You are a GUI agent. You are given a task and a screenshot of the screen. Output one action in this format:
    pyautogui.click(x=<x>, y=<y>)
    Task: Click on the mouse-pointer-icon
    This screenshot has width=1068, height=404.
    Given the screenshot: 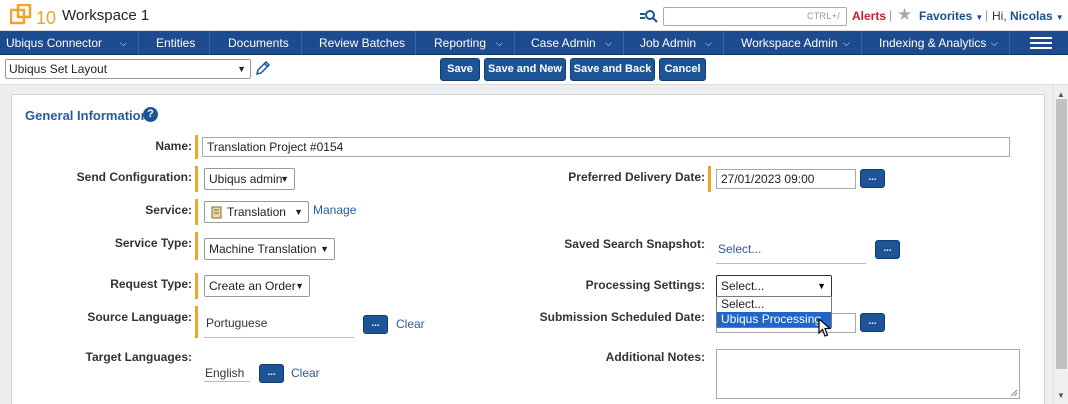 What is the action you would take?
    pyautogui.click(x=825, y=327)
    